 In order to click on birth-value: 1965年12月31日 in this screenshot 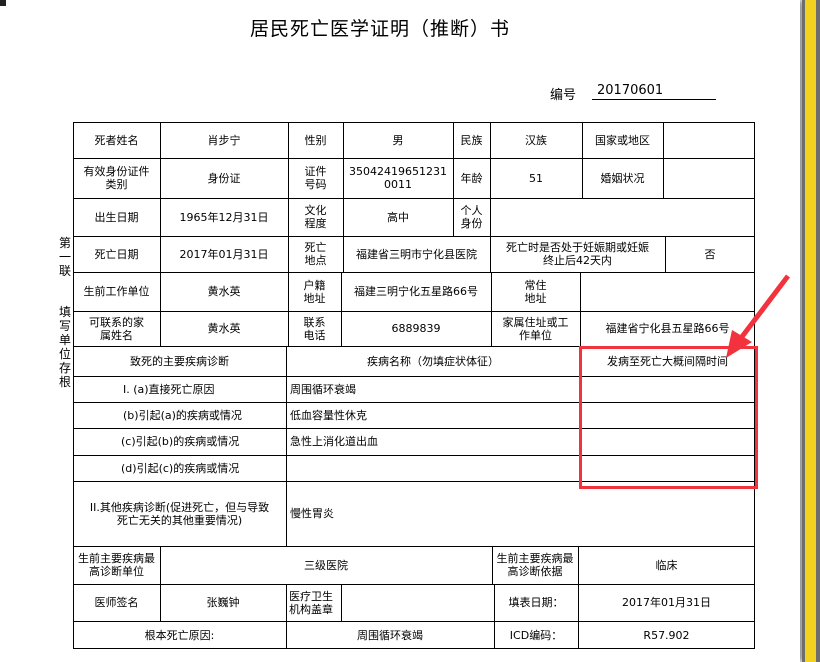, I will do `click(224, 217)`.